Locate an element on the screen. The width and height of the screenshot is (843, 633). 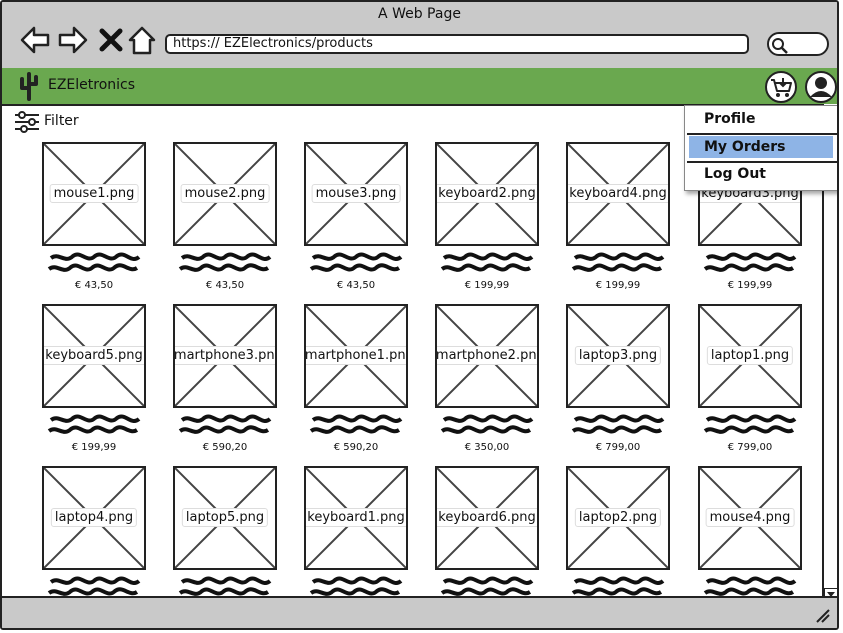
product-image: mouse3.png is located at coordinates (356, 194).